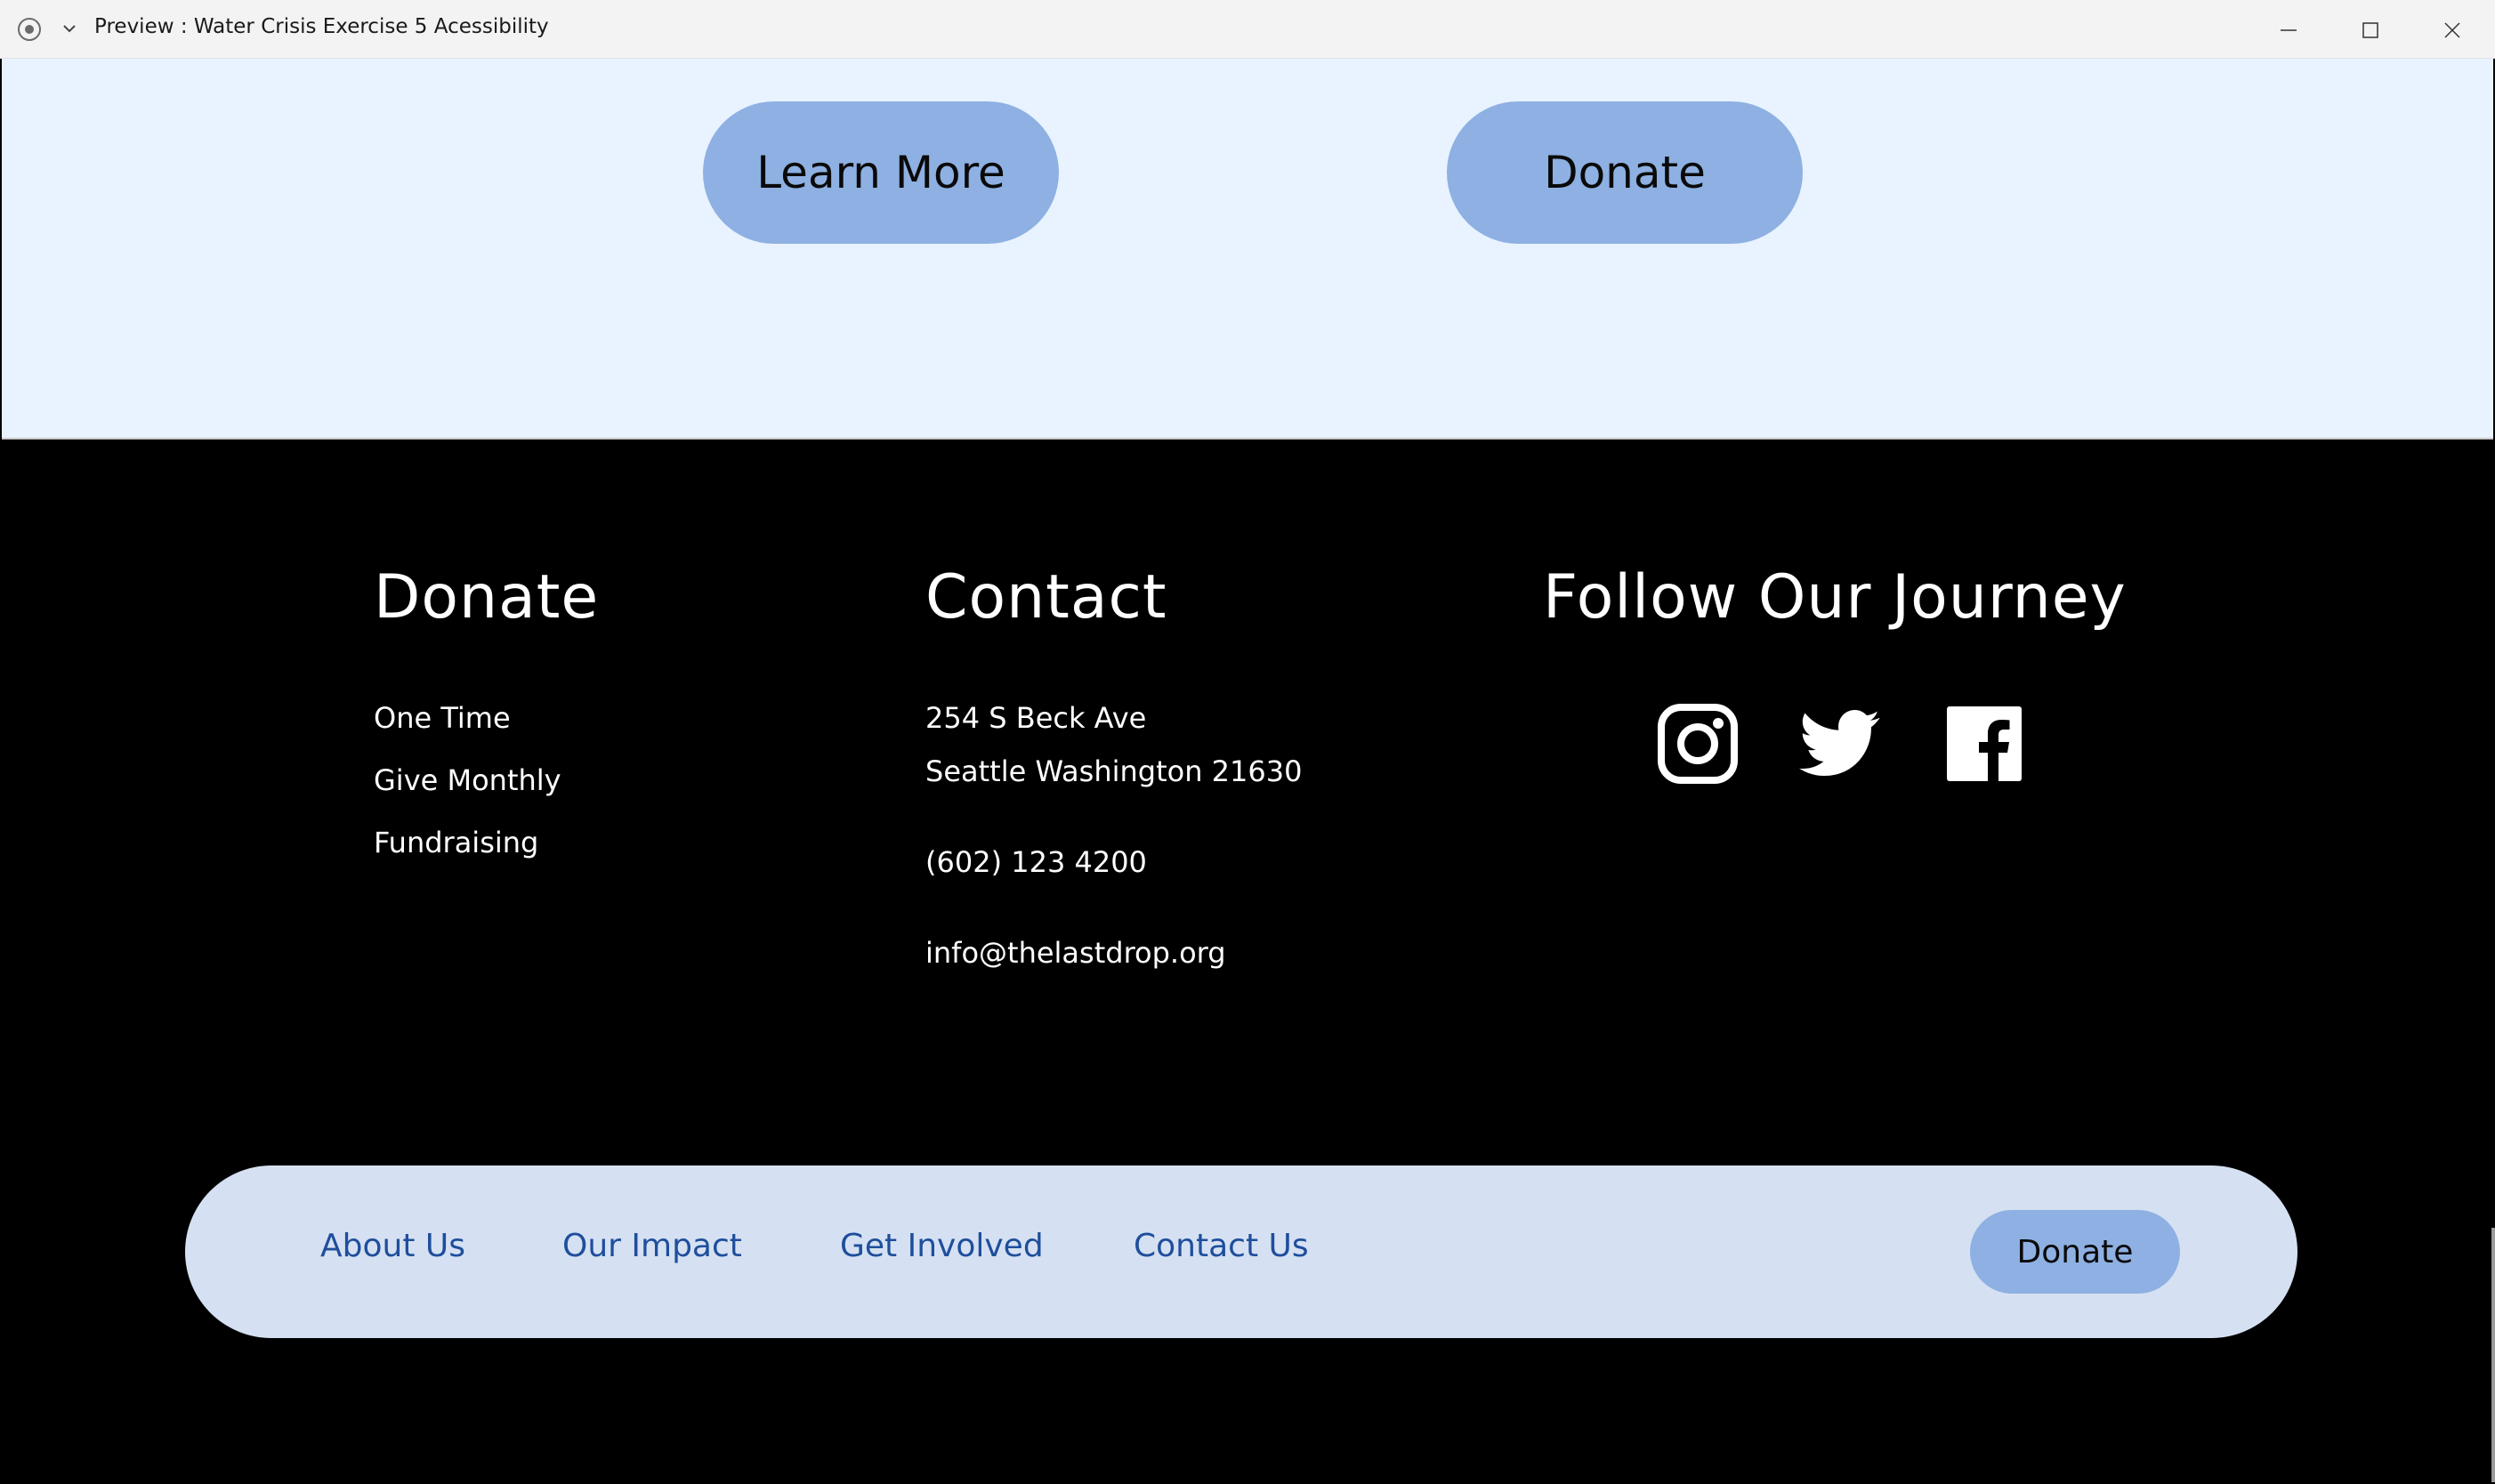 This screenshot has height=1484, width=2495. What do you see at coordinates (881, 172) in the screenshot?
I see `learn-more-button: Learn More` at bounding box center [881, 172].